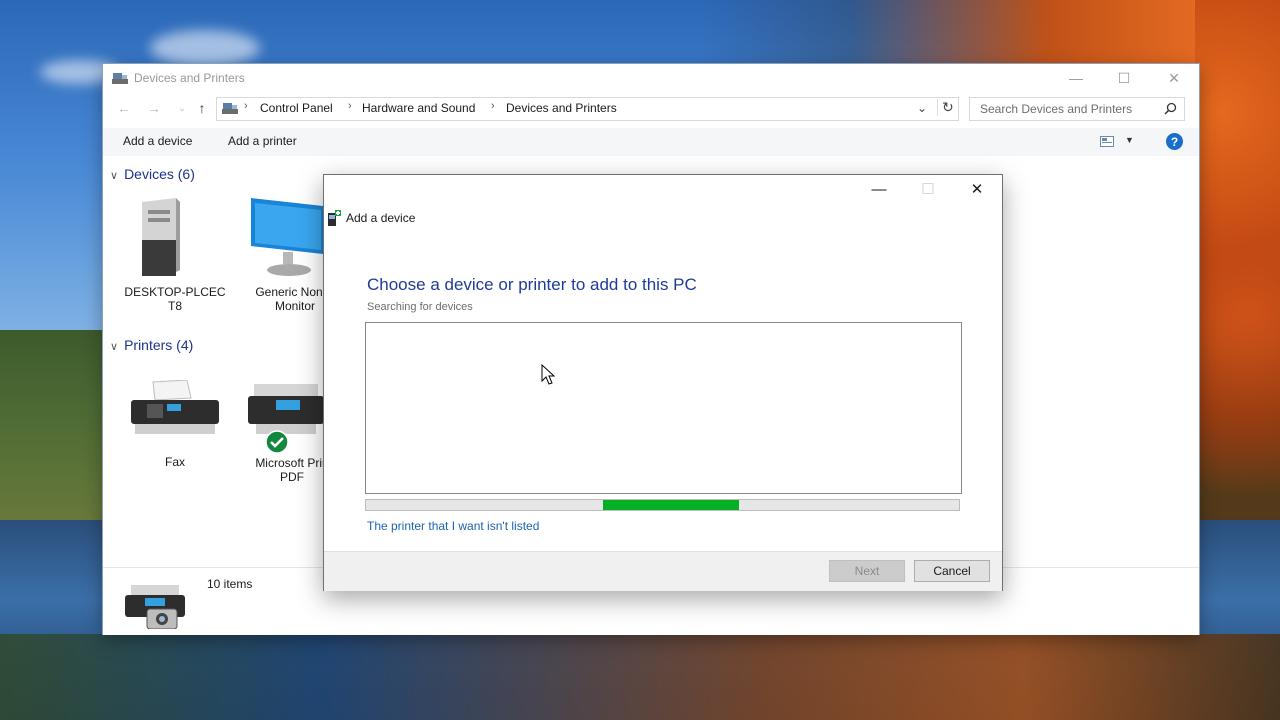 This screenshot has width=1280, height=720. I want to click on close-button: ✕, so click(1174, 78).